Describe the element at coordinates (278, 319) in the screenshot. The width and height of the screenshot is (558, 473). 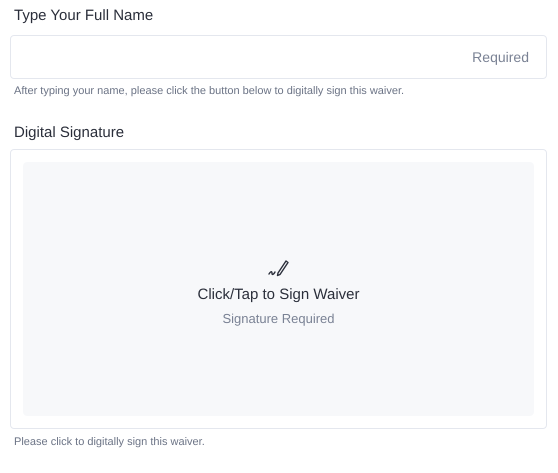
I see `signature-status: Signature Required` at that location.